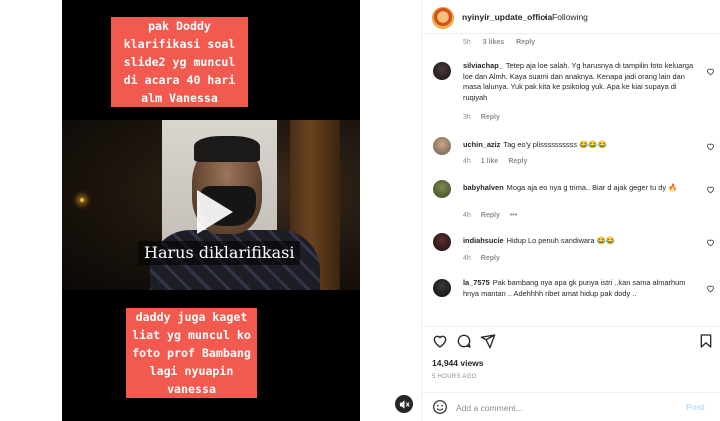  I want to click on comment-username: la_7575, so click(476, 282).